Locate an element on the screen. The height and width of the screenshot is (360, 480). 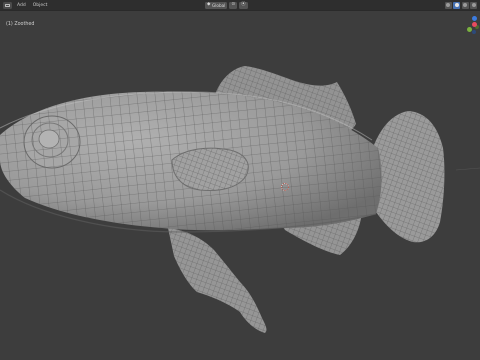
menu-object: Object is located at coordinates (40, 5).